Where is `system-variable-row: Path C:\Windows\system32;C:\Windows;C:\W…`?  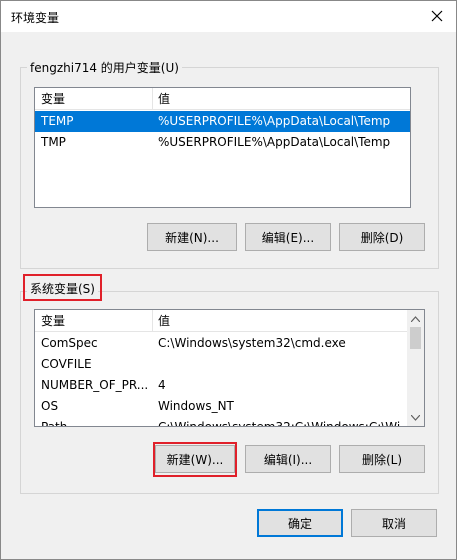
system-variable-row: Path C:\Windows\system32;C:\Windows;C:\W… is located at coordinates (222, 422).